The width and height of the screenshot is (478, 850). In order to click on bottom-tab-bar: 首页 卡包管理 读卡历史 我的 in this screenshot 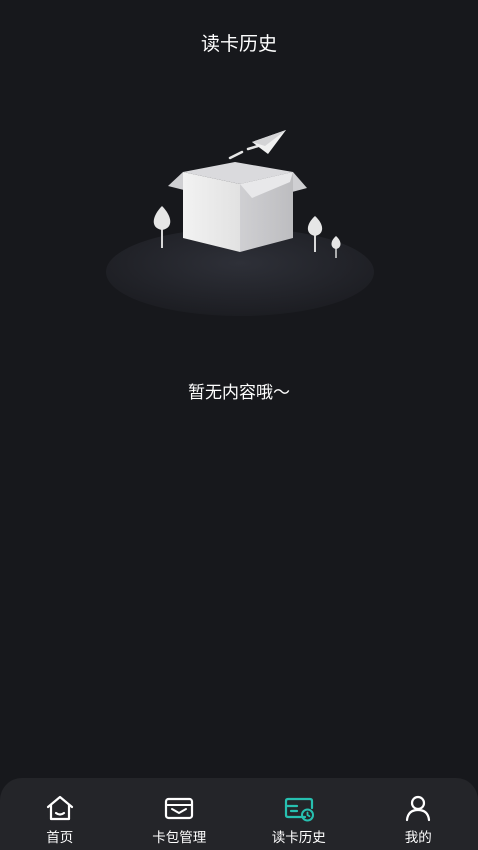, I will do `click(239, 814)`.